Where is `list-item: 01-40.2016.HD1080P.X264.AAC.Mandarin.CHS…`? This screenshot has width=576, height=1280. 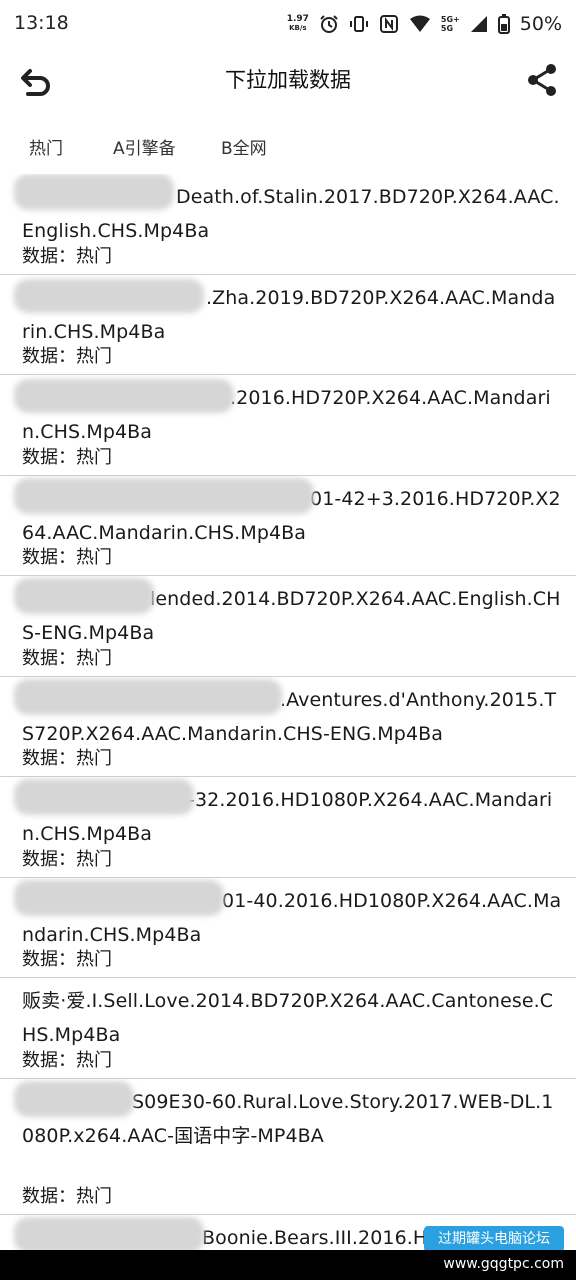 list-item: 01-40.2016.HD1080P.X264.AAC.Mandarin.CHS… is located at coordinates (288, 928).